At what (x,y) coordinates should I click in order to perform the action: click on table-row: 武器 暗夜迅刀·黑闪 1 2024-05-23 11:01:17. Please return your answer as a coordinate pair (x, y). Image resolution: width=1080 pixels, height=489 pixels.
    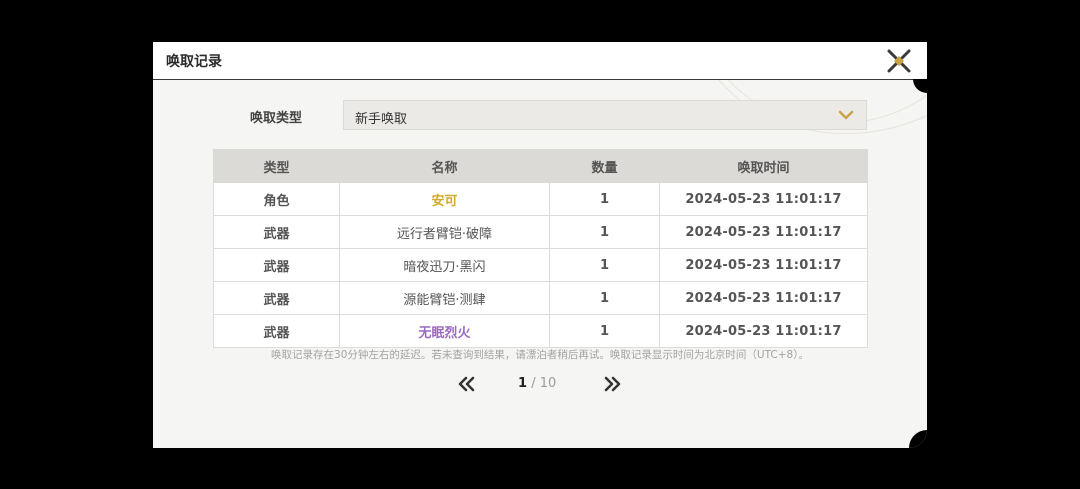
    Looking at the image, I should click on (540, 265).